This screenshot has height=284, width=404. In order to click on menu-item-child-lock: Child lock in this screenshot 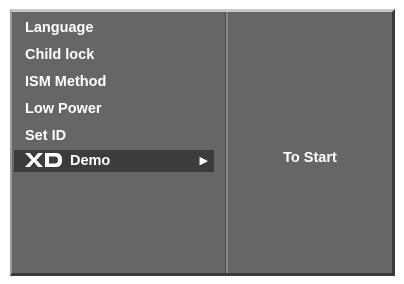, I will do `click(114, 55)`.